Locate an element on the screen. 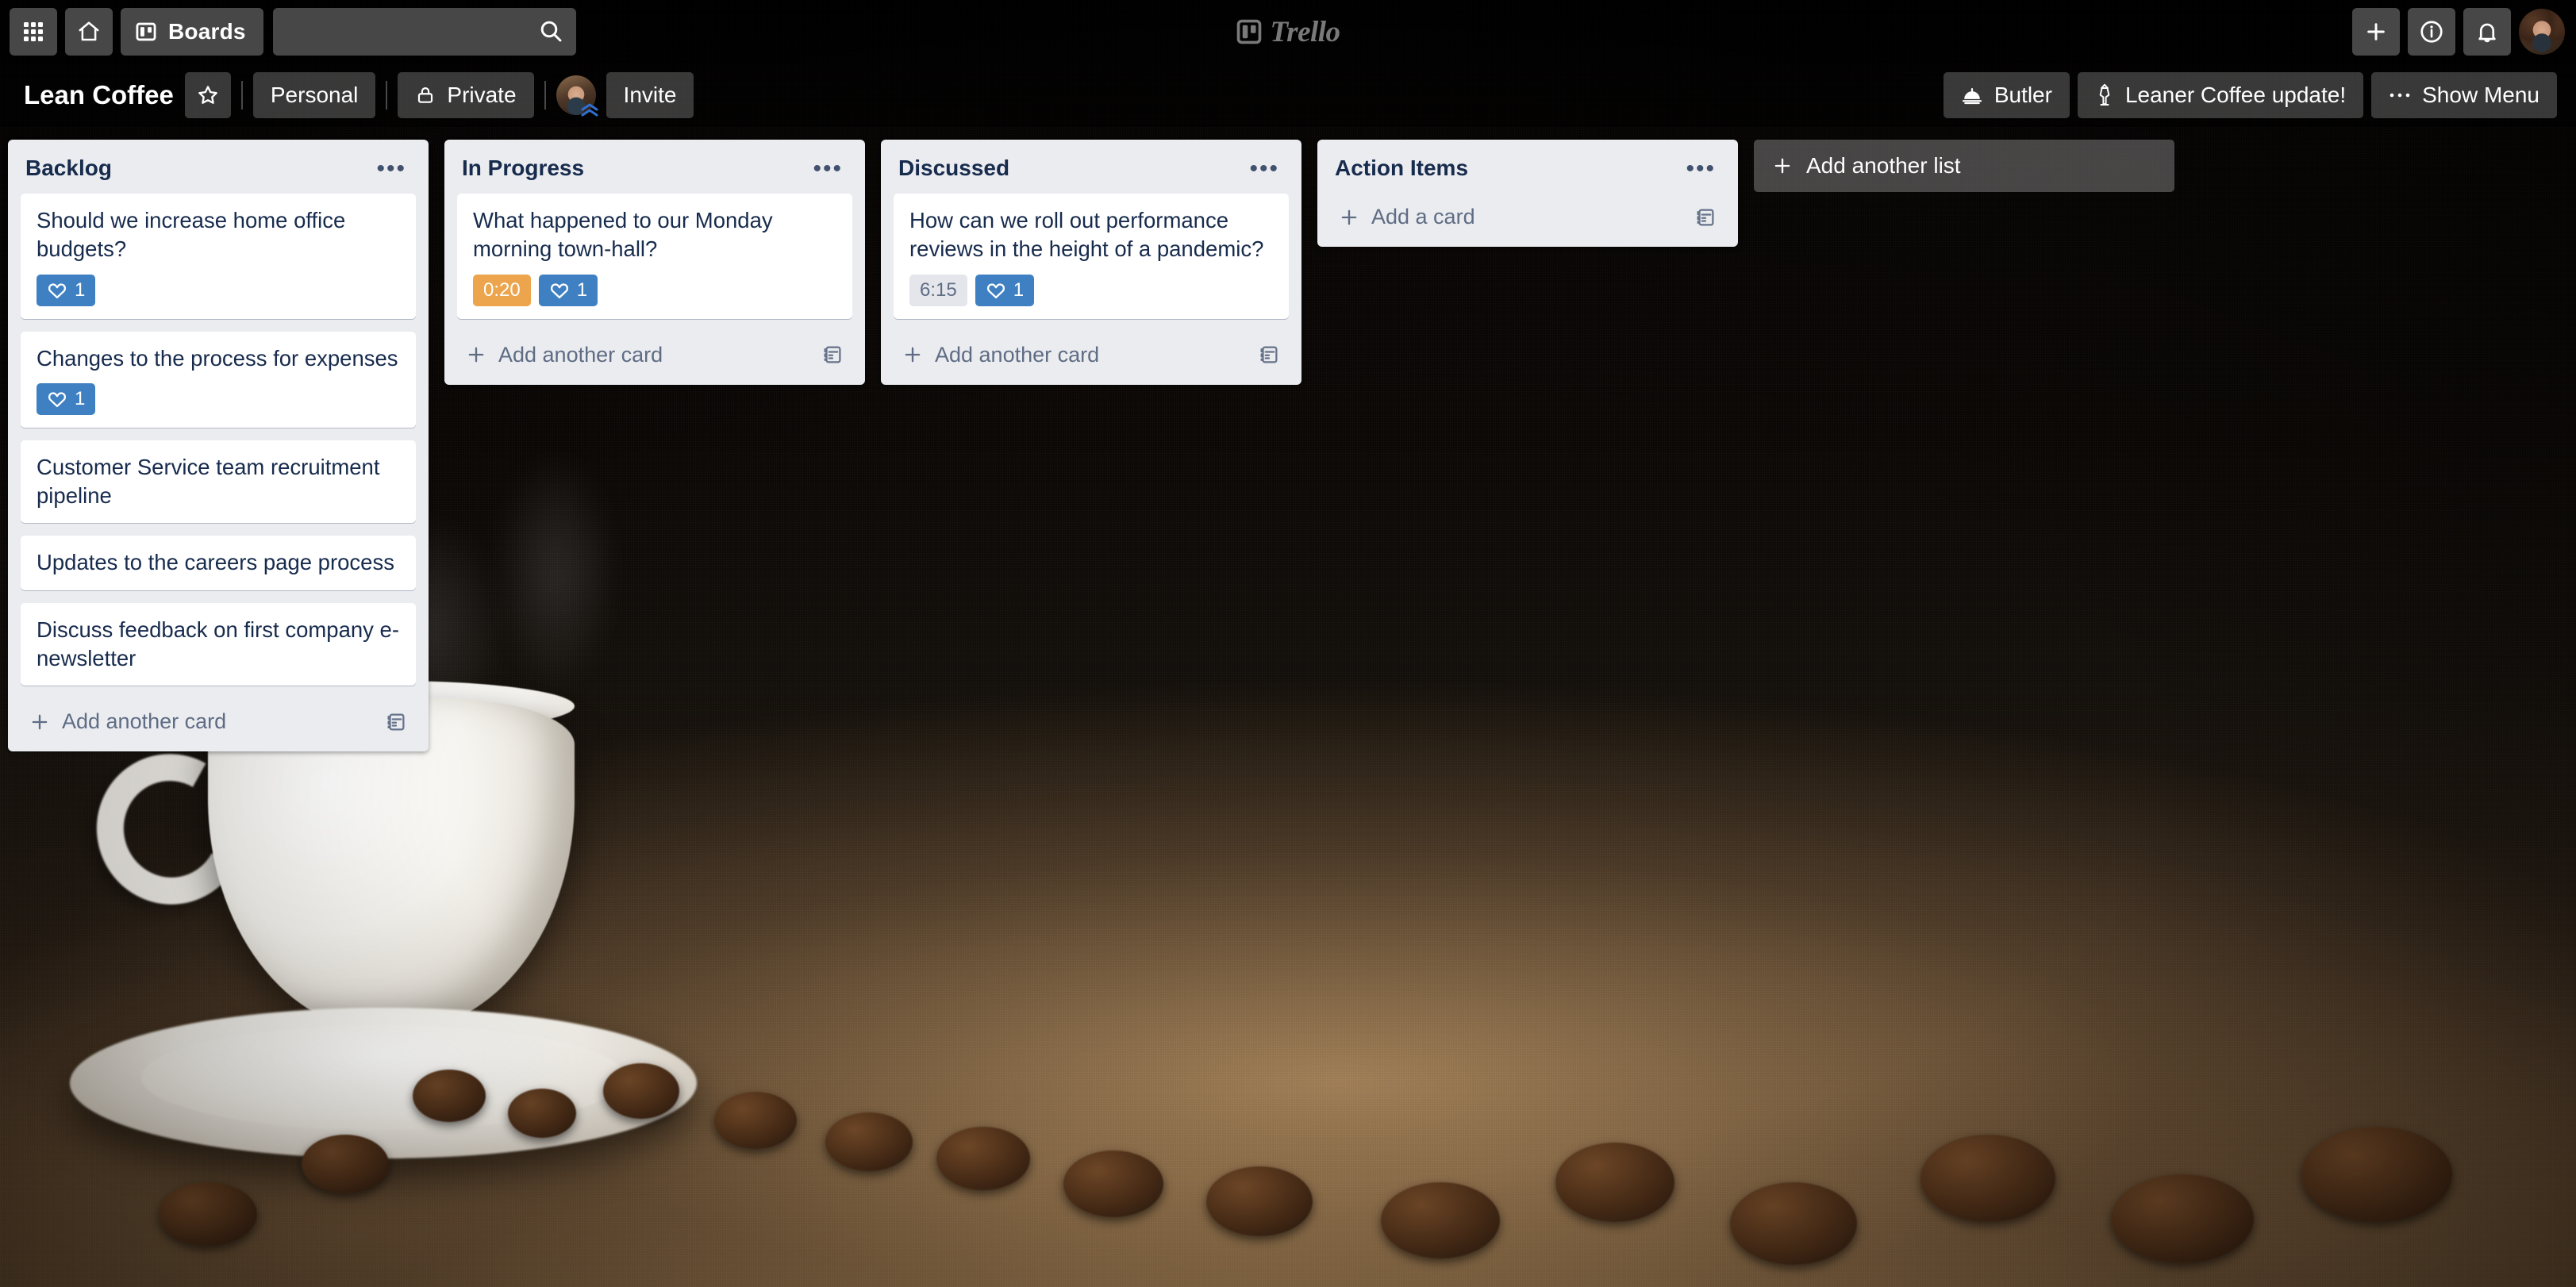 The image size is (2576, 1287). notifications-button is located at coordinates (2487, 32).